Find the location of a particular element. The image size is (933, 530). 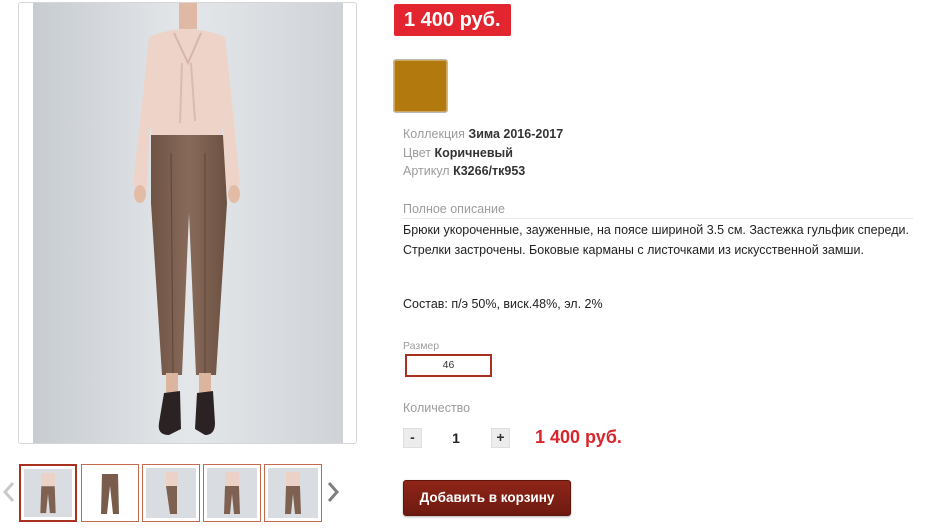

collection-label: Коллекция is located at coordinates (434, 134).